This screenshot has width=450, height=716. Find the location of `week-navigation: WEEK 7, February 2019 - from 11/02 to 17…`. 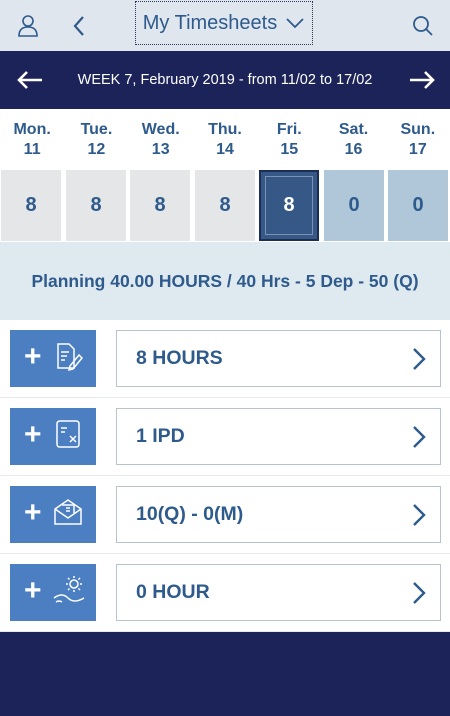

week-navigation: WEEK 7, February 2019 - from 11/02 to 17… is located at coordinates (225, 80).